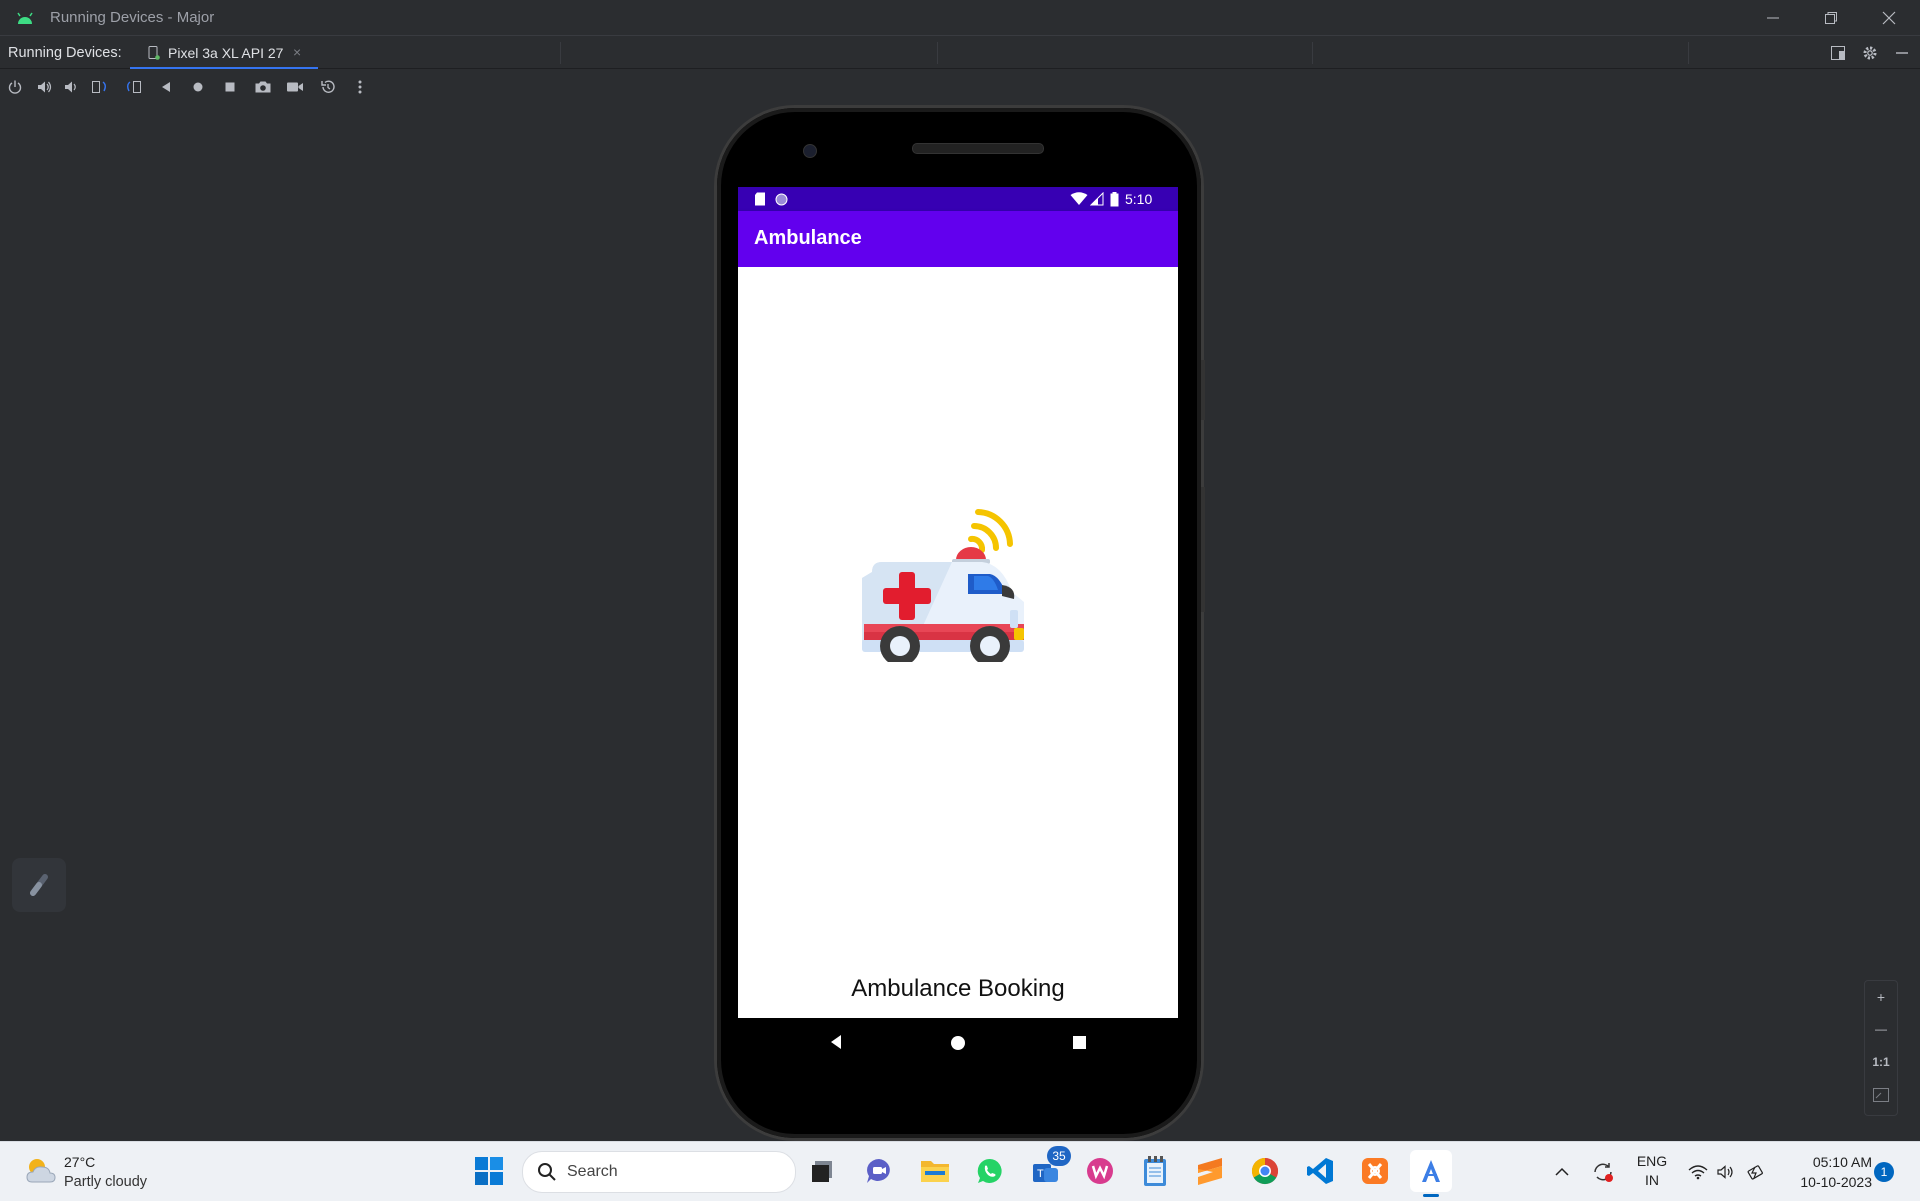  I want to click on home-button, so click(198, 87).